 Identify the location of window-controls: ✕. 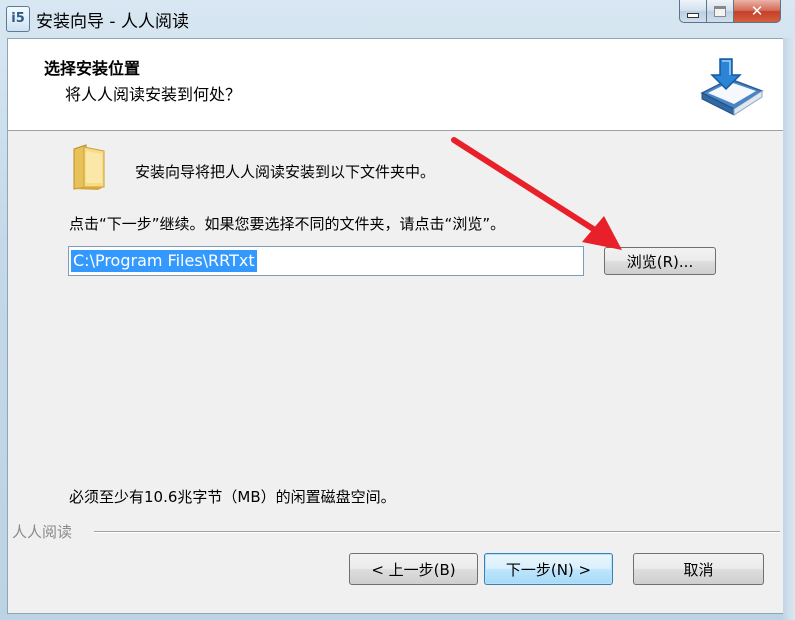
(730, 12).